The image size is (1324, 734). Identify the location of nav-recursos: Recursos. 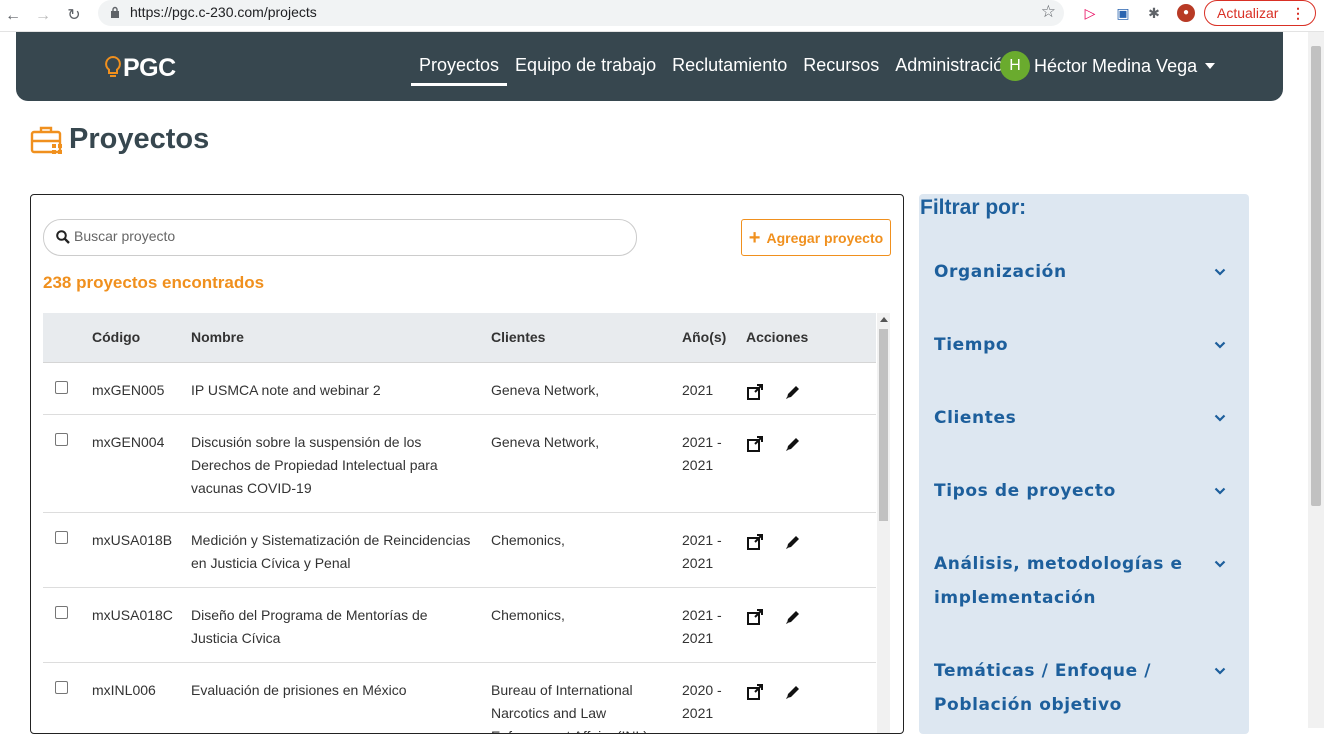
(841, 66).